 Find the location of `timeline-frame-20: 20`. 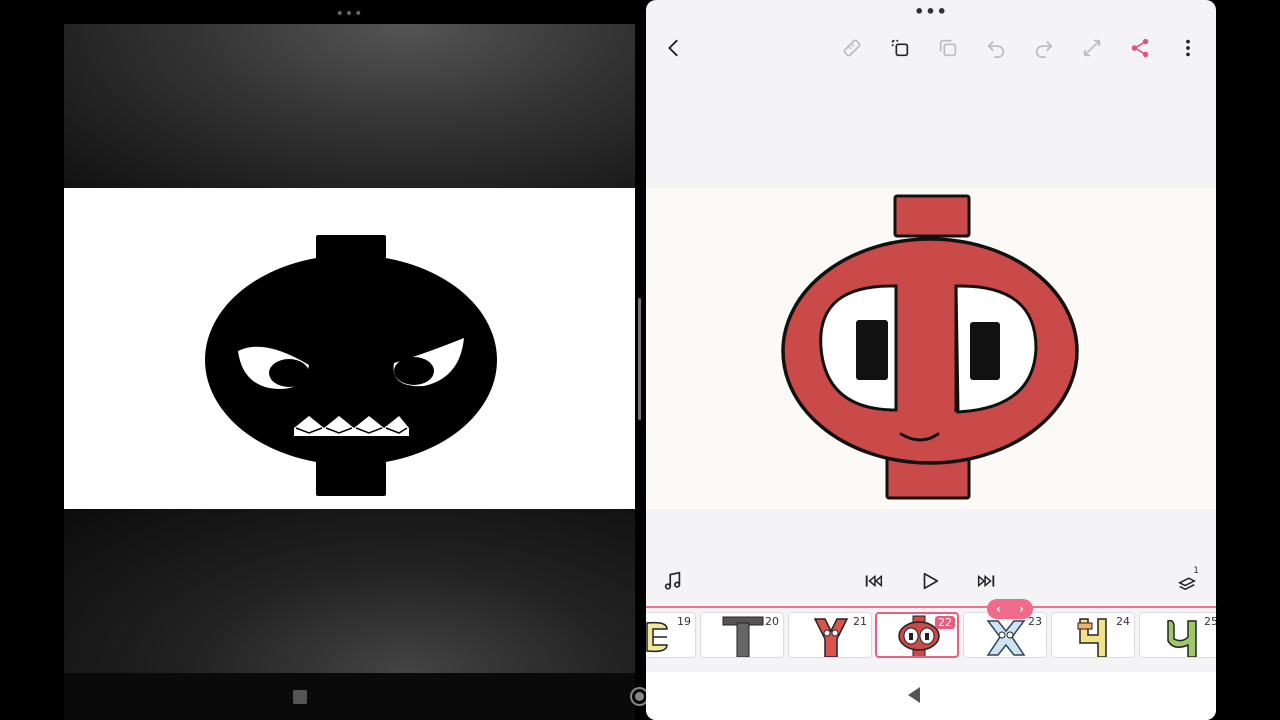

timeline-frame-20: 20 is located at coordinates (742, 635).